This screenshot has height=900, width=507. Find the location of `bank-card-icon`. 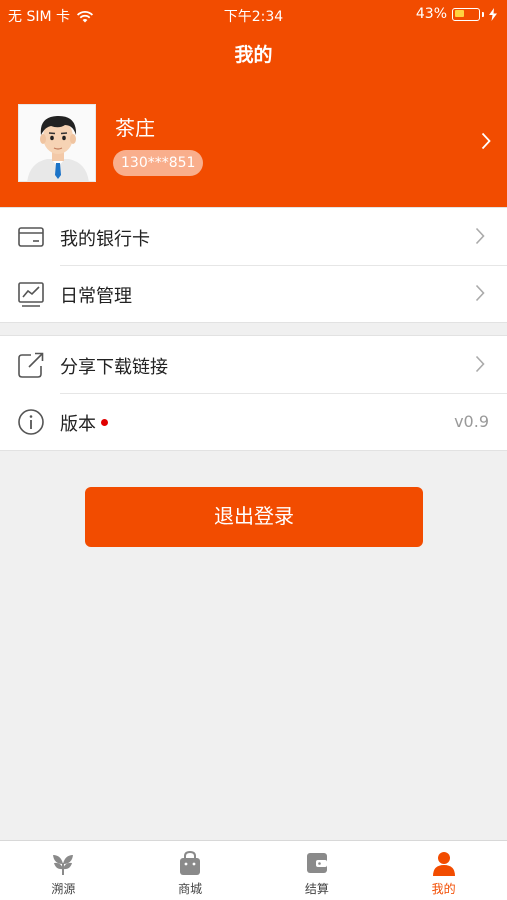

bank-card-icon is located at coordinates (31, 237).